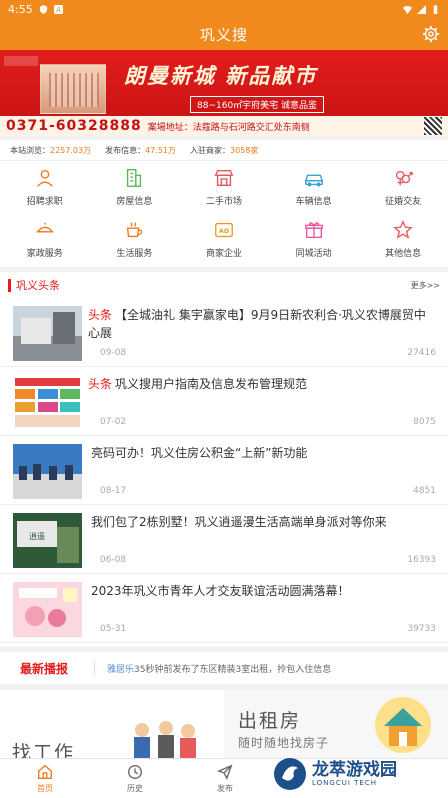  I want to click on wifi-icon, so click(407, 9).